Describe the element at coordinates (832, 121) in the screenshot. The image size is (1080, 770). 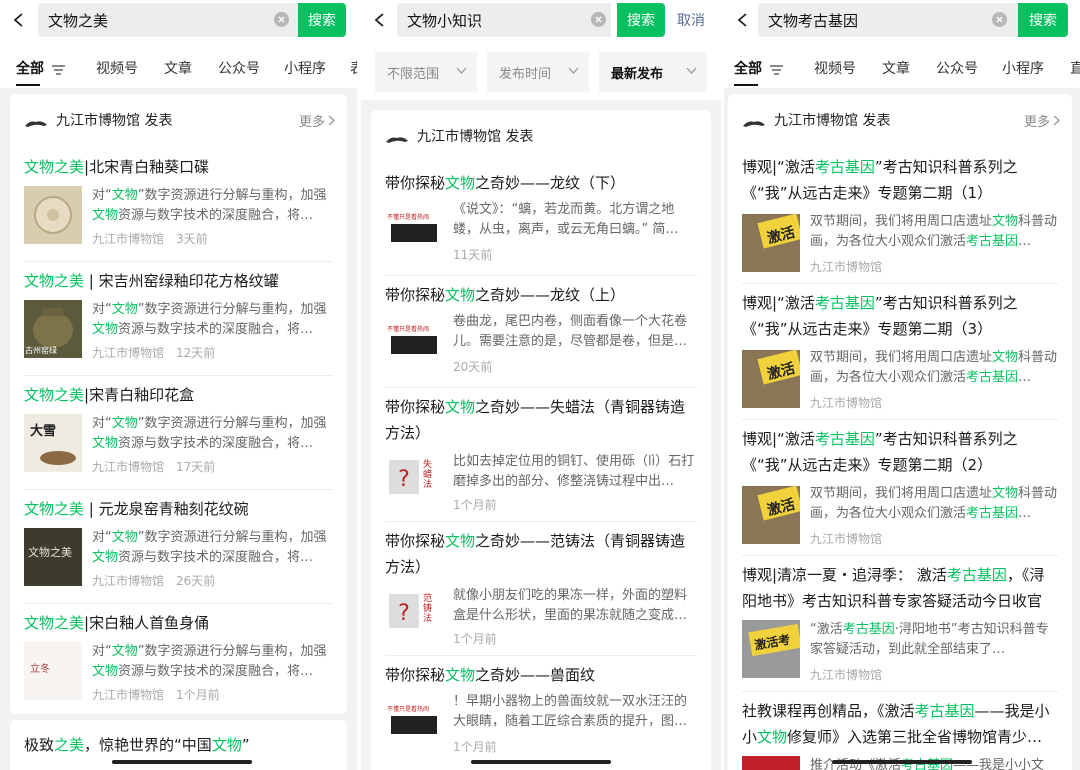
I see `account-name: 九江市博物馆 发表` at that location.